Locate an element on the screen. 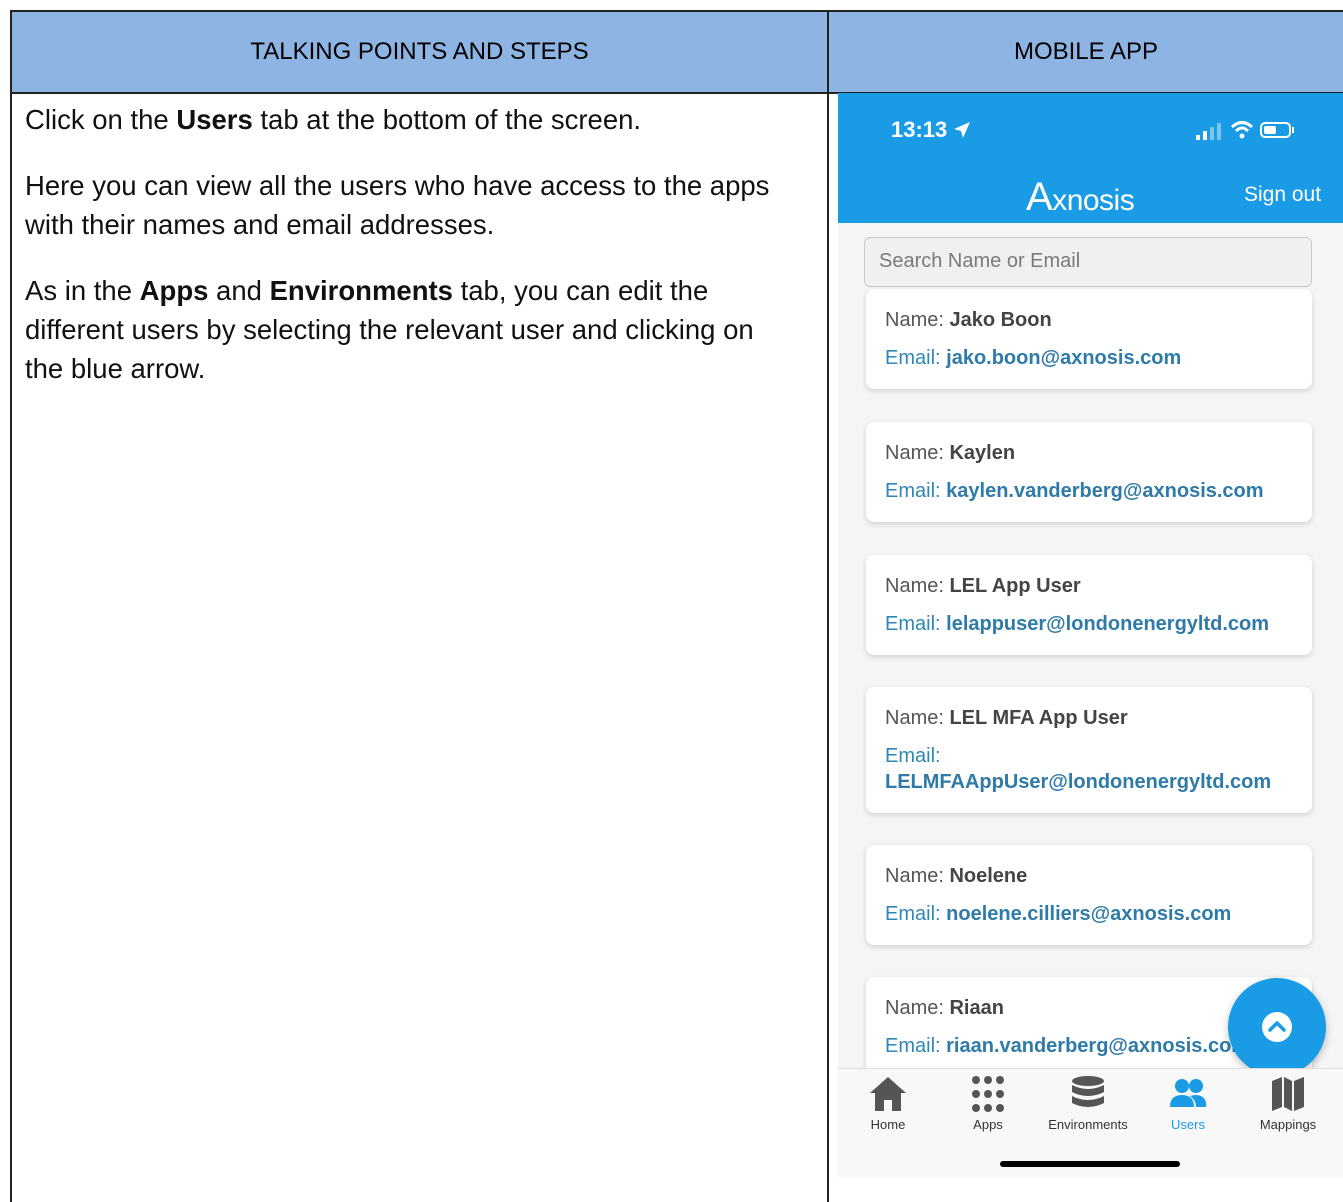 The height and width of the screenshot is (1202, 1343). step-3-text-a: As in the is located at coordinates (82, 290).